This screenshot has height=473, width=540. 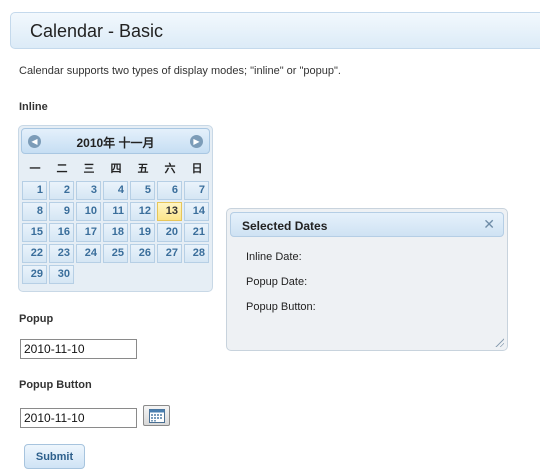 I want to click on panel-header: Selected Dates ✕, so click(x=367, y=224).